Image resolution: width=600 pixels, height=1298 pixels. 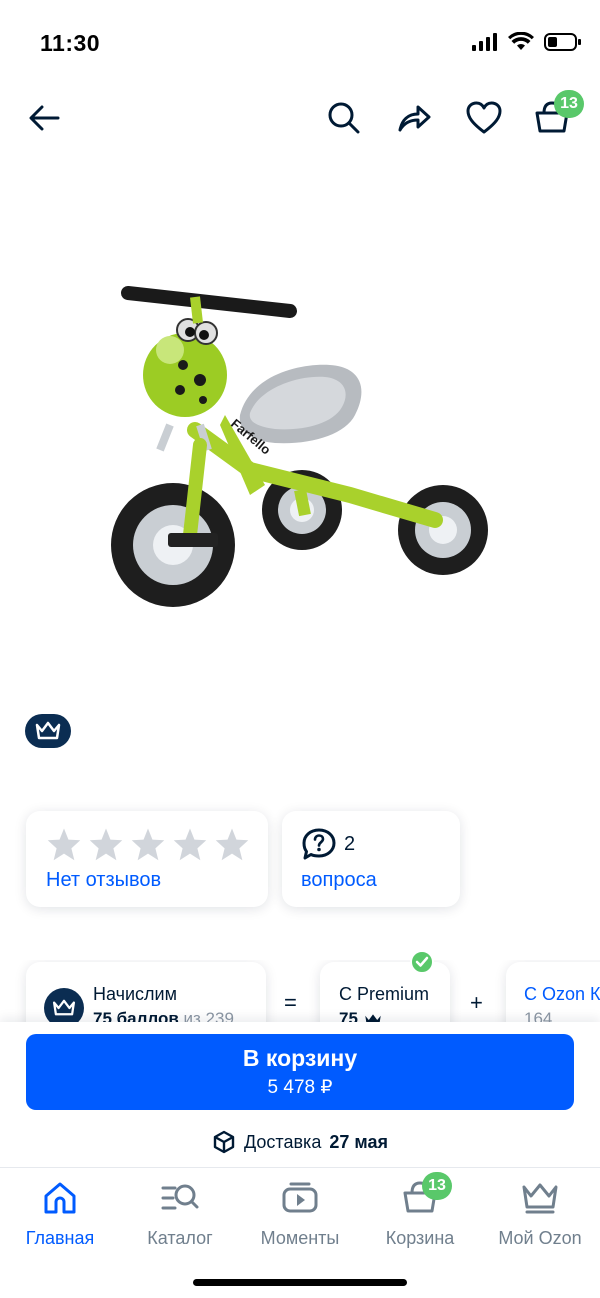 What do you see at coordinates (348, 1015) in the screenshot?
I see `premium-points-amount: 75` at bounding box center [348, 1015].